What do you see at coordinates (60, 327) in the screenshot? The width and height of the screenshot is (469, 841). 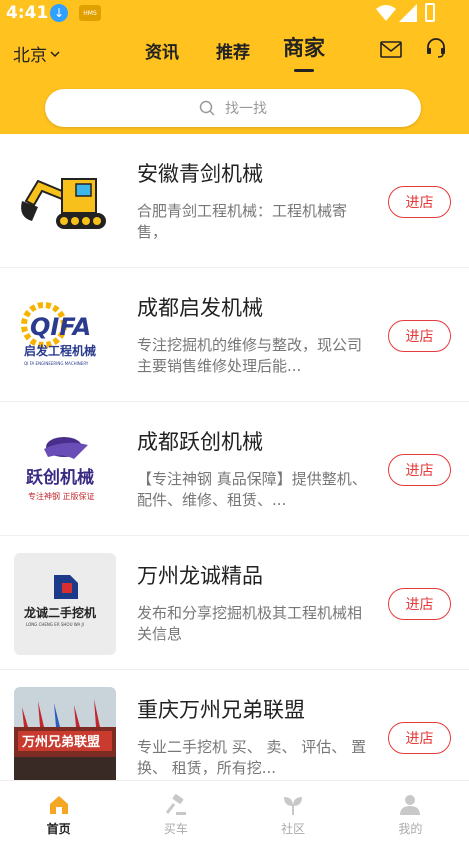 I see `qifa-logo-text: QIFA` at bounding box center [60, 327].